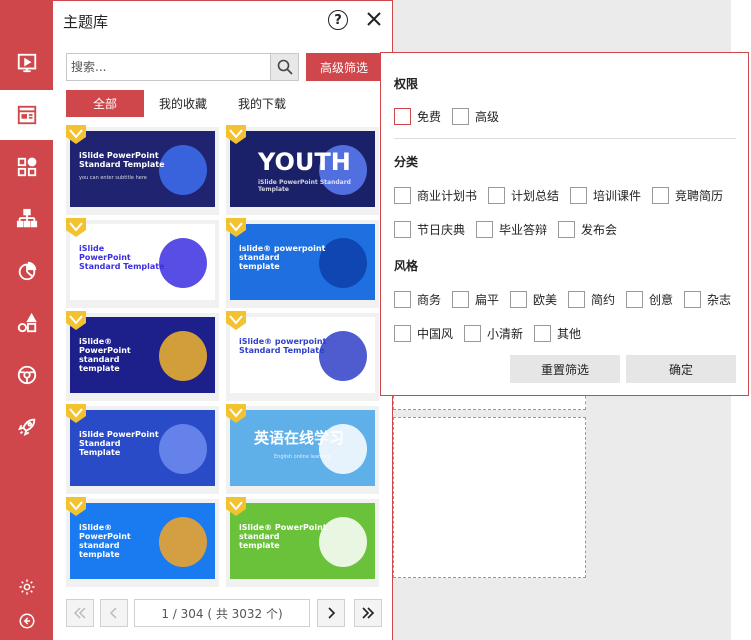 This screenshot has height=640, width=751. I want to click on collapse-icon, so click(26, 618).